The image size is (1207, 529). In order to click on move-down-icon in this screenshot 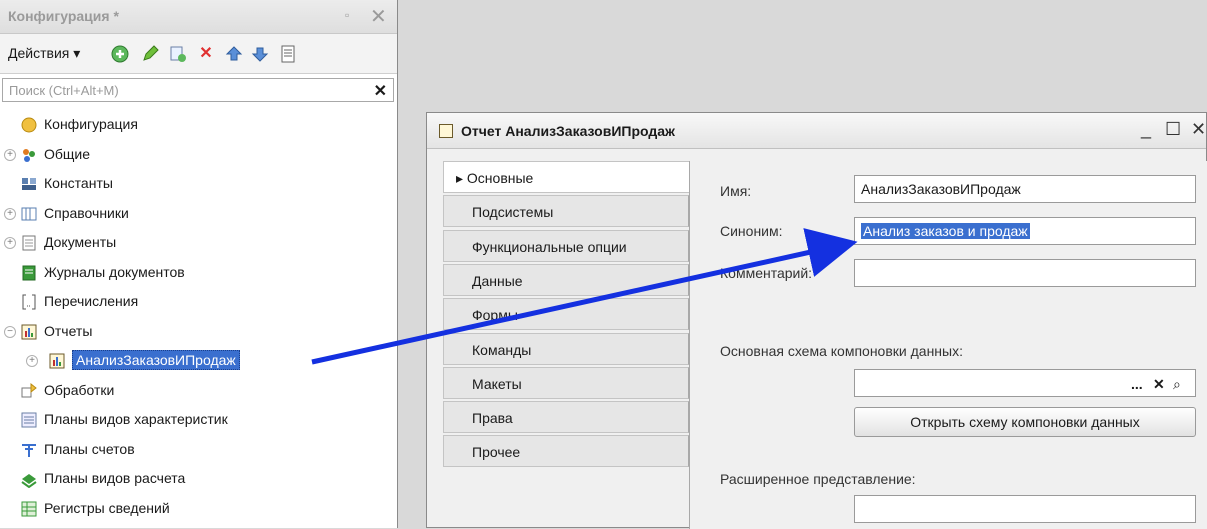, I will do `click(260, 54)`.